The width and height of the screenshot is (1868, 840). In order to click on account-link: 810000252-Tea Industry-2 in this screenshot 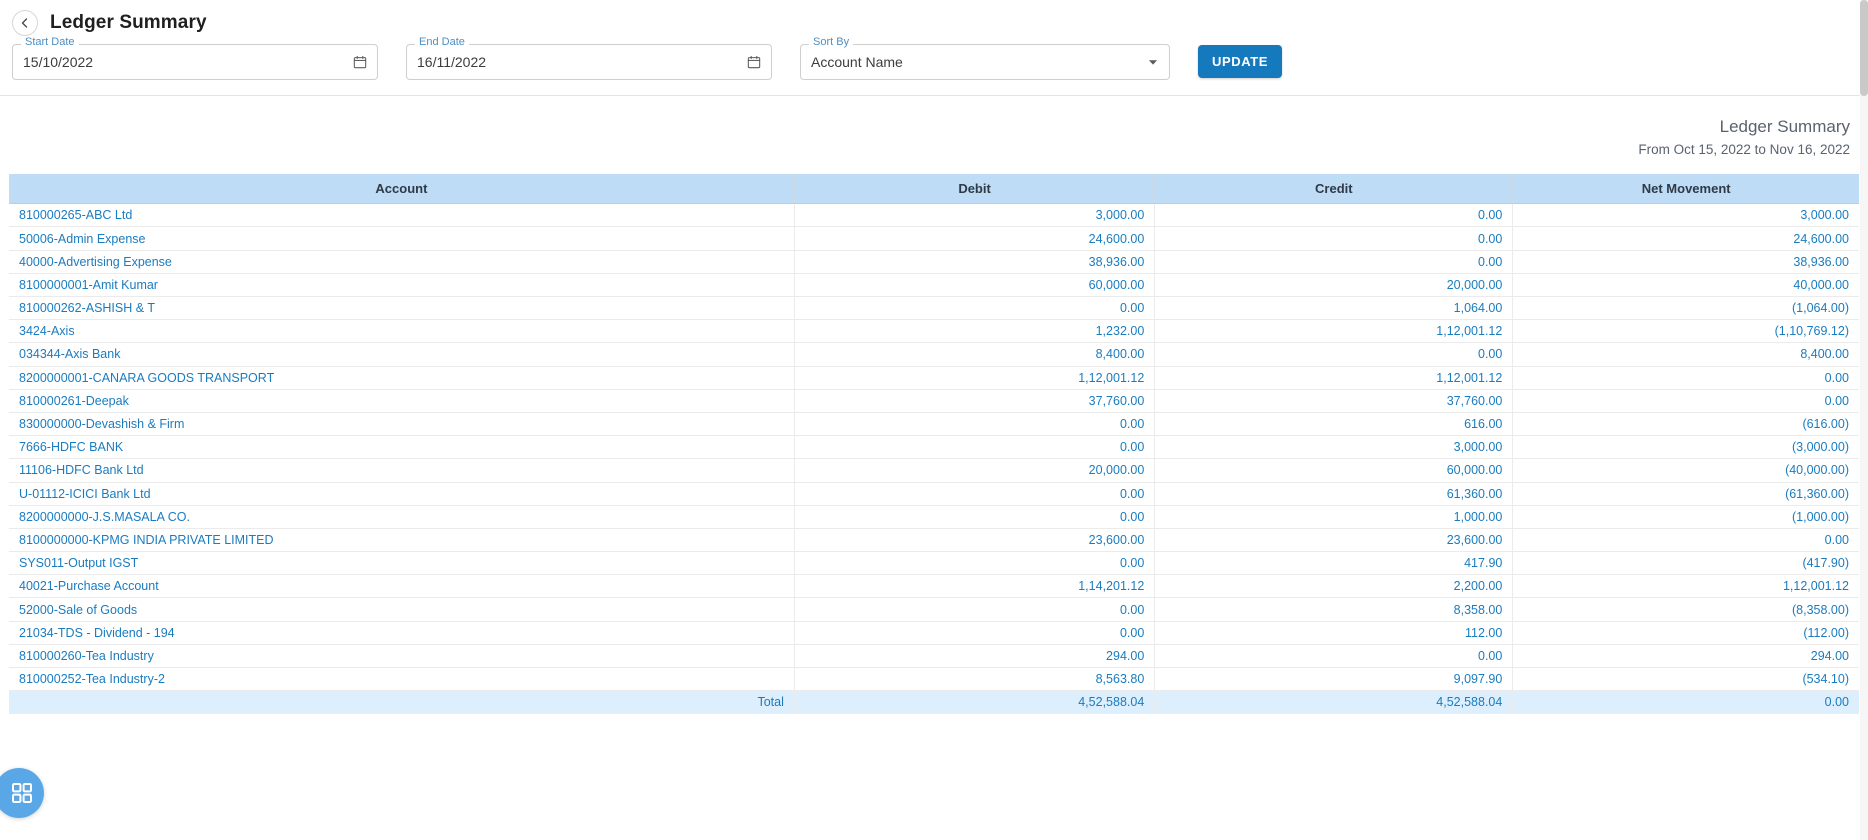, I will do `click(92, 679)`.